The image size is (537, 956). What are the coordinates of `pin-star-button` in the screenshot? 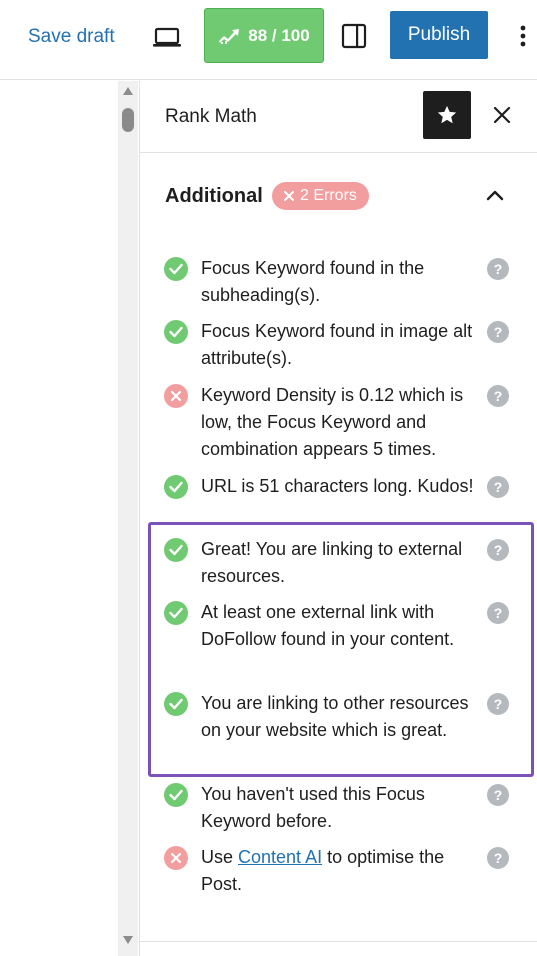 It's located at (447, 115).